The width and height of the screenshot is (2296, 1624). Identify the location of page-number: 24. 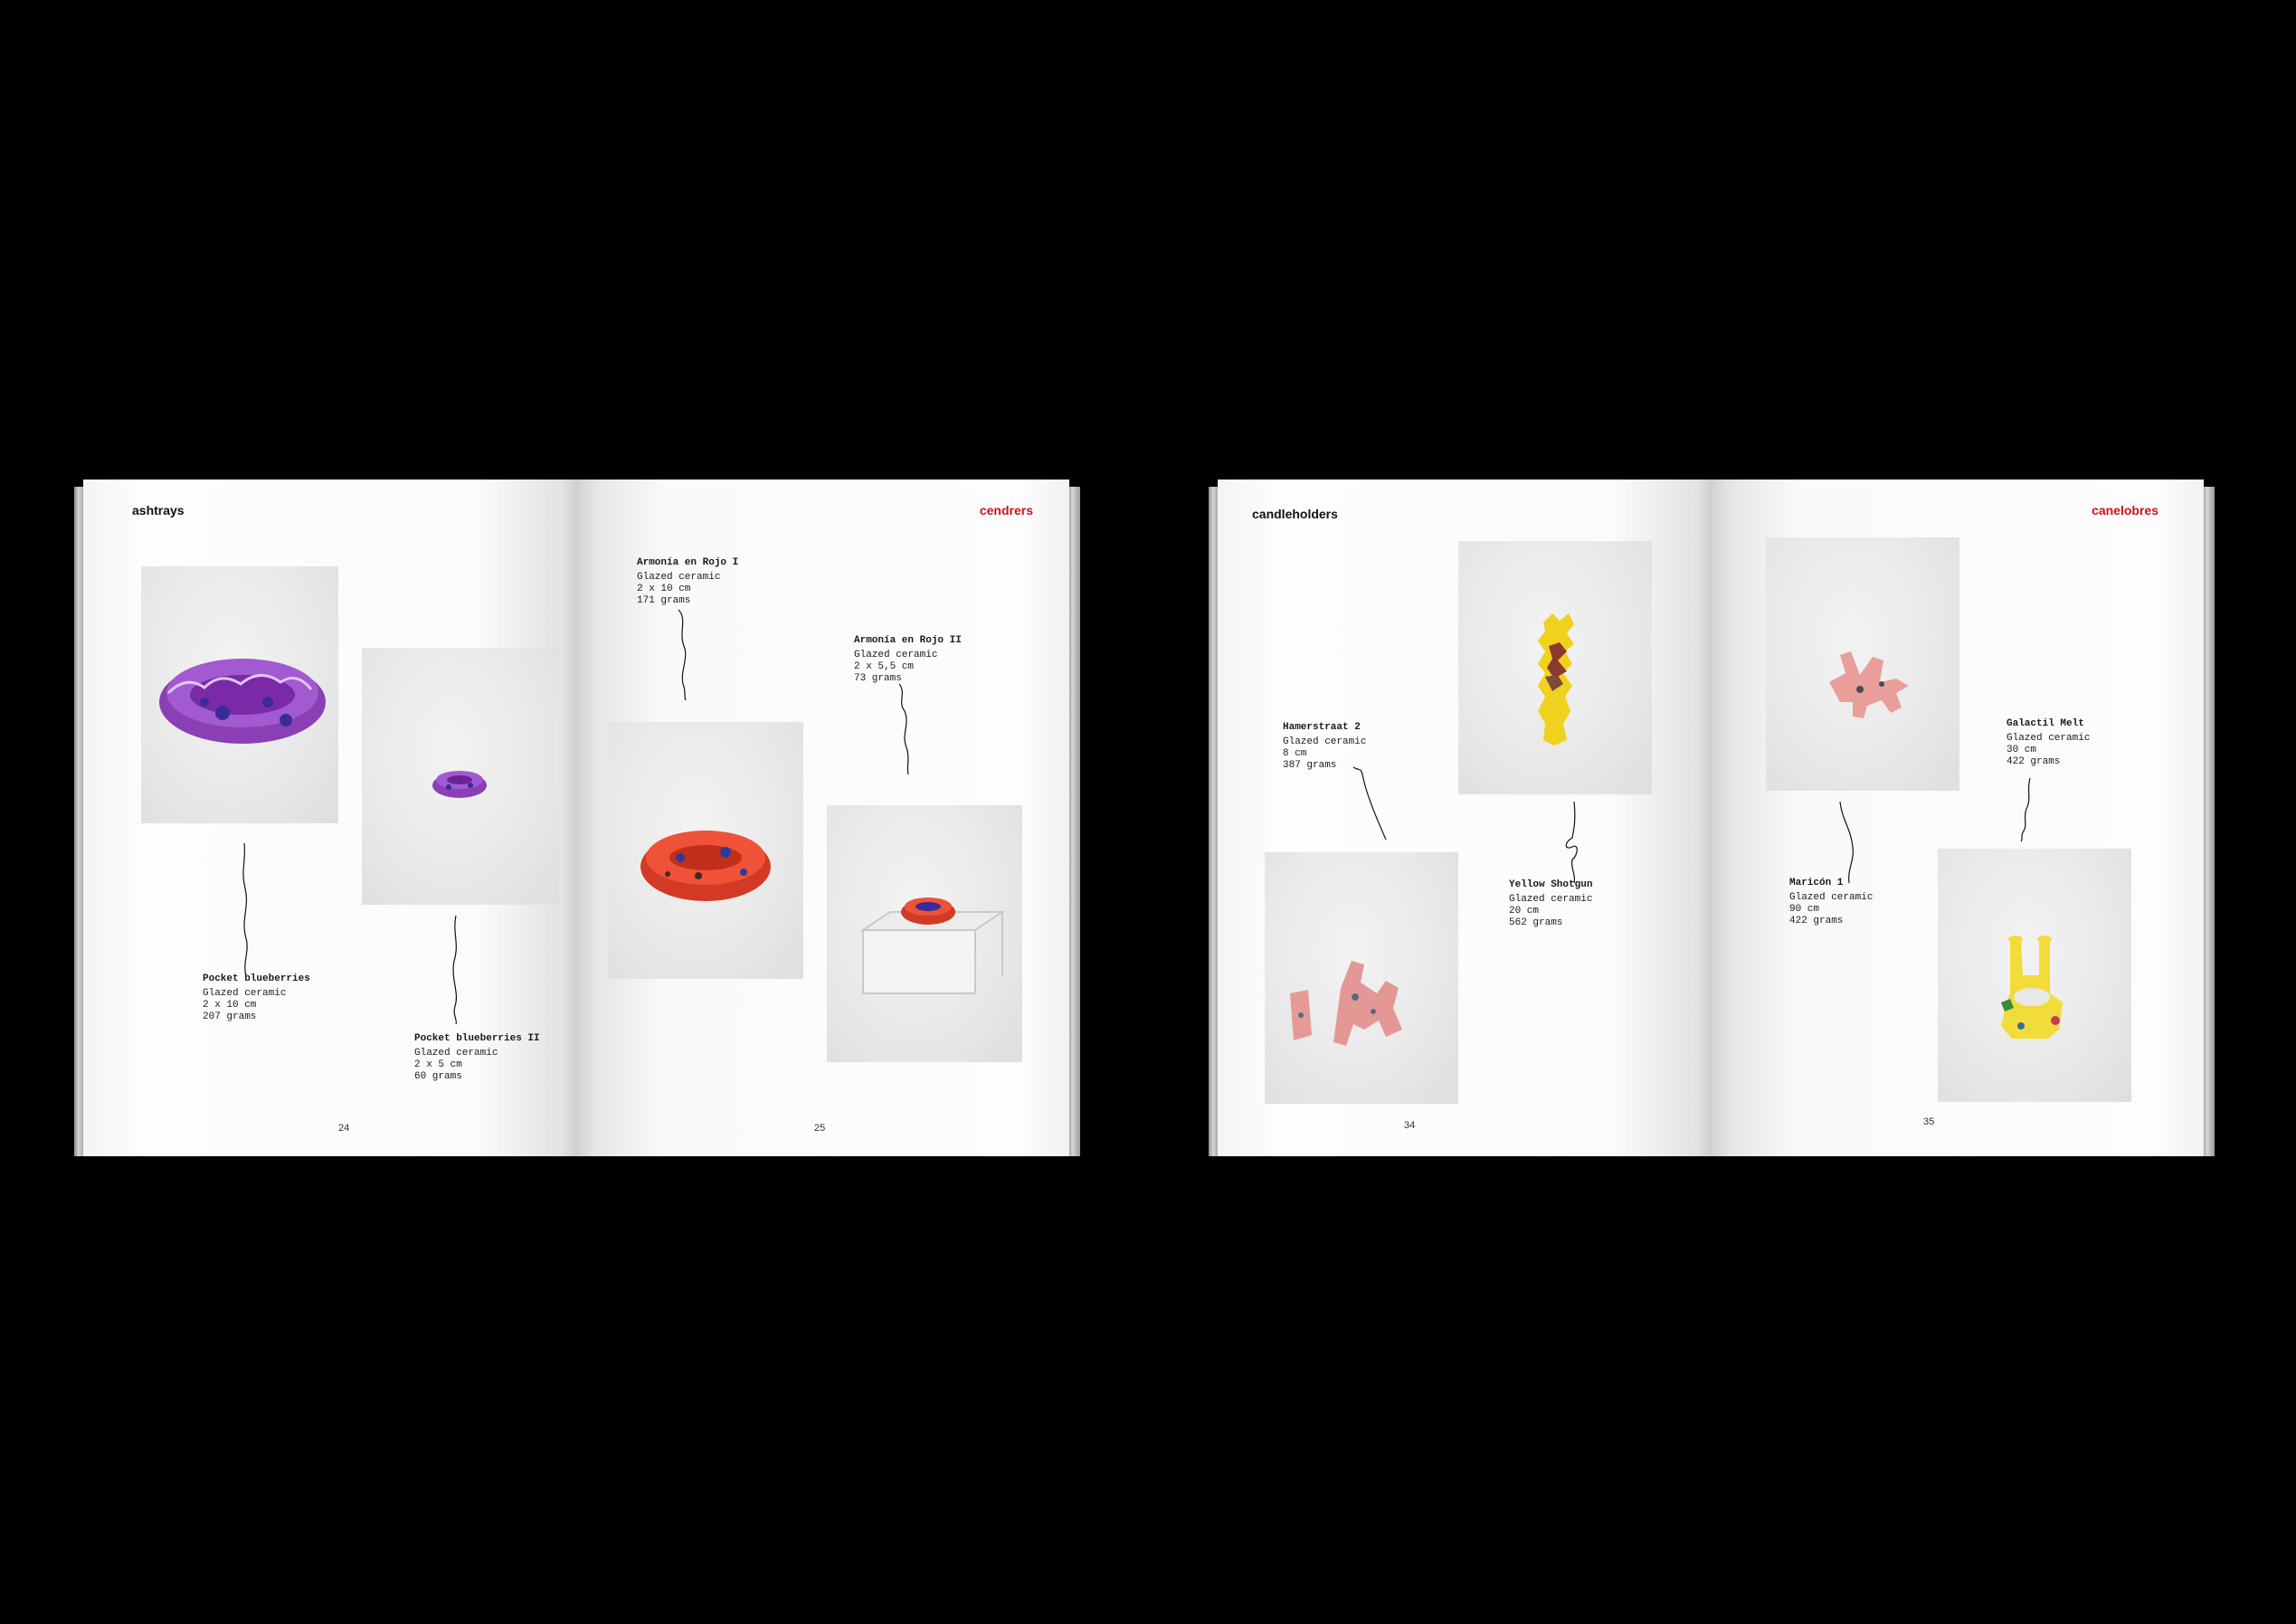
(344, 1128).